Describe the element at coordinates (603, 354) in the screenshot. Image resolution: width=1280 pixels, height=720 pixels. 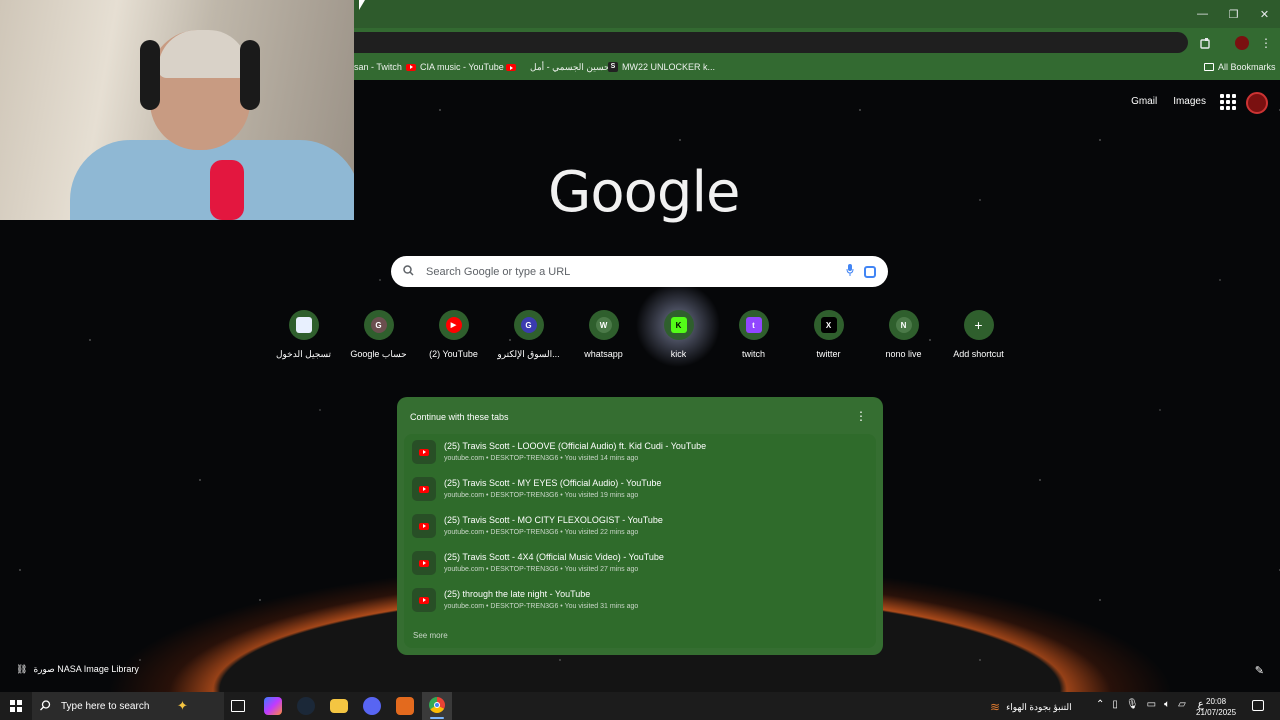
I see `shortcut-label: whatsapp` at that location.